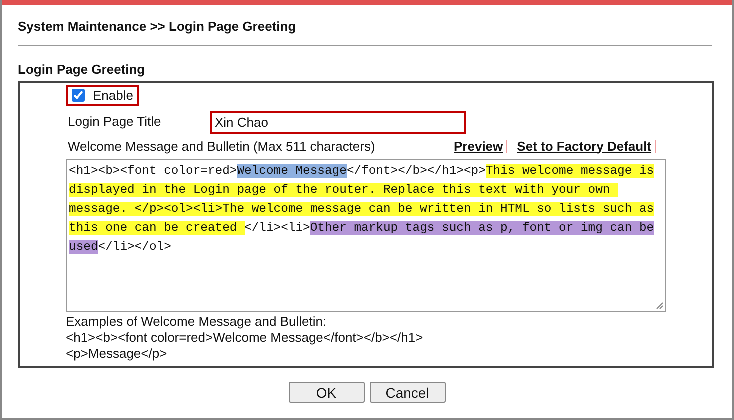 Image resolution: width=734 pixels, height=420 pixels. What do you see at coordinates (479, 146) in the screenshot?
I see `link: Preview` at bounding box center [479, 146].